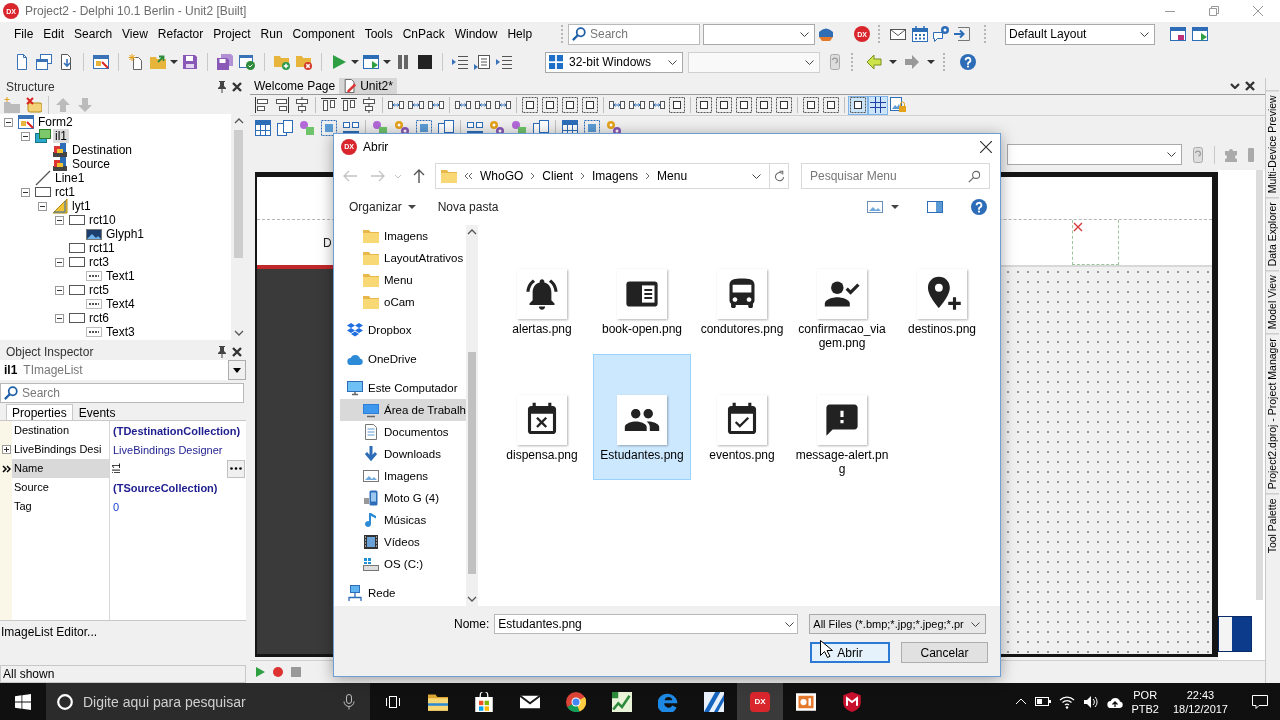  I want to click on envelope-icon, so click(898, 34).